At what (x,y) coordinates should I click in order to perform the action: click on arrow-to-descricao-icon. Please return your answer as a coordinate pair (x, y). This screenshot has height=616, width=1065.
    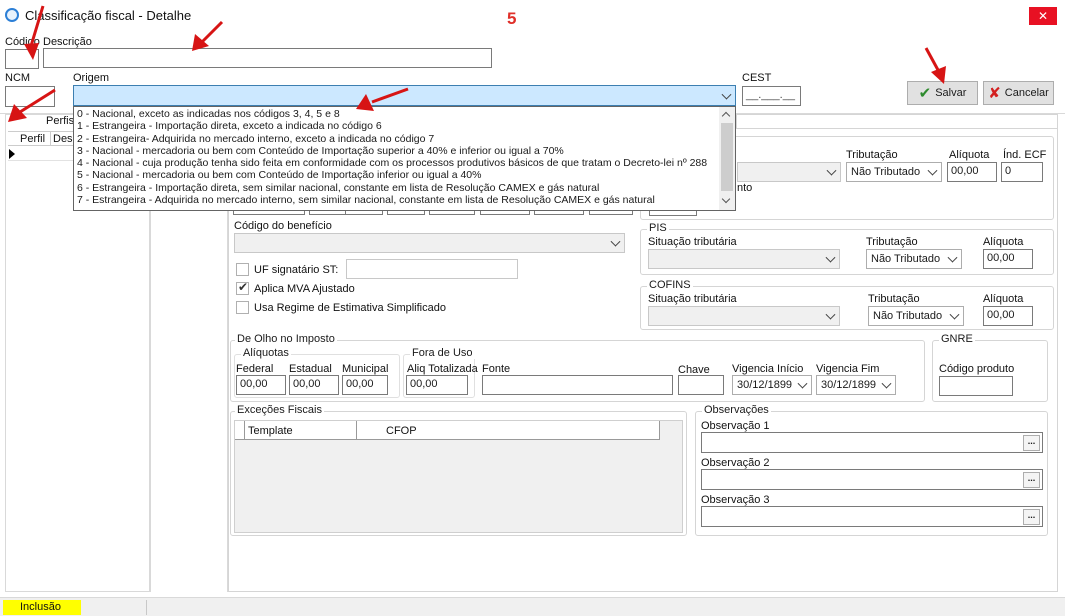
    Looking at the image, I should click on (208, 35).